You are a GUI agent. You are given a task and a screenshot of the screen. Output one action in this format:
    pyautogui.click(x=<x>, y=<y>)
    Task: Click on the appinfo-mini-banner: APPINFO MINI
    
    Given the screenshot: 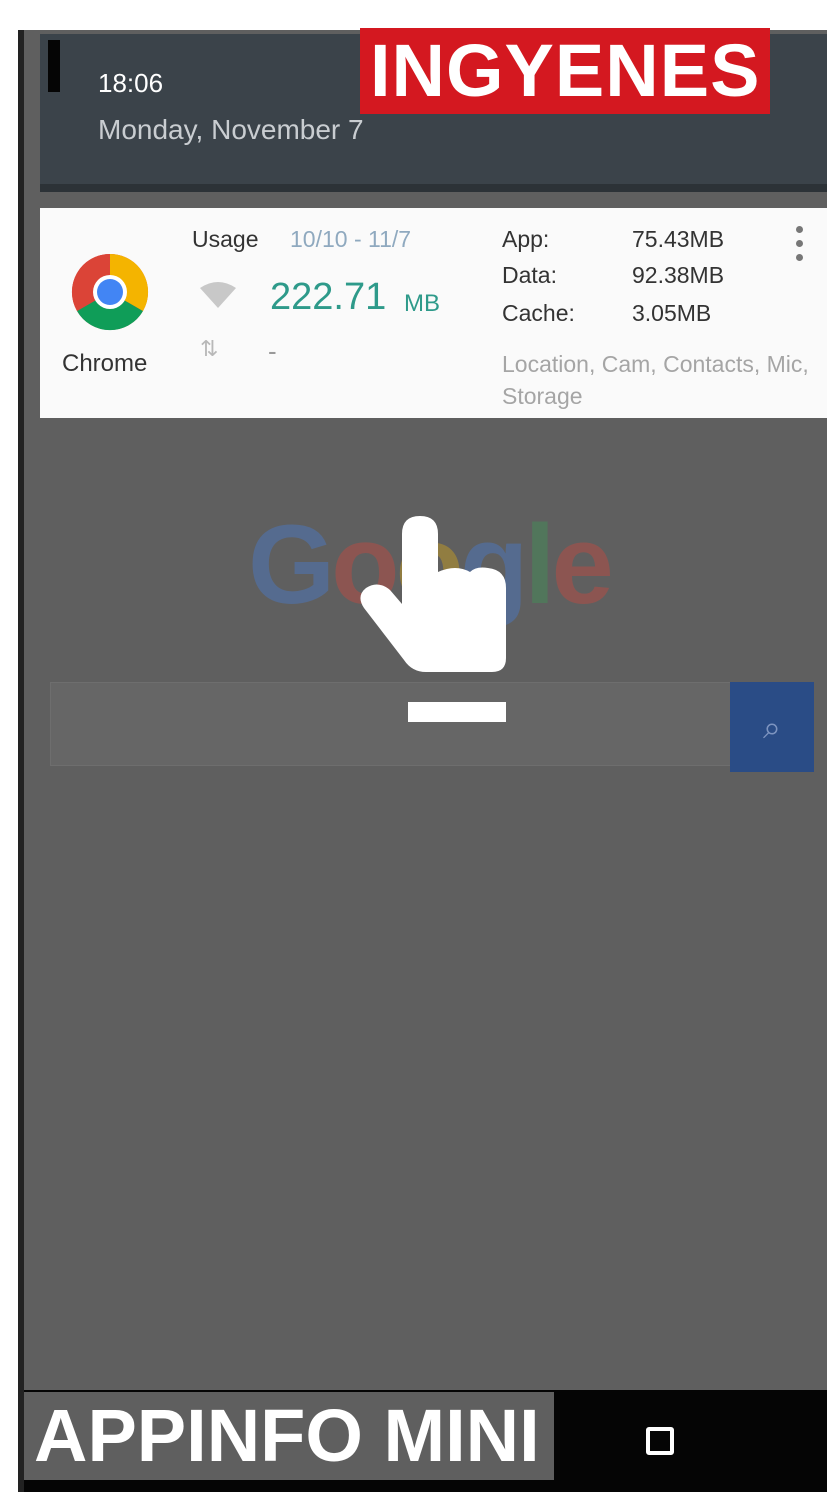 What is the action you would take?
    pyautogui.click(x=289, y=1436)
    